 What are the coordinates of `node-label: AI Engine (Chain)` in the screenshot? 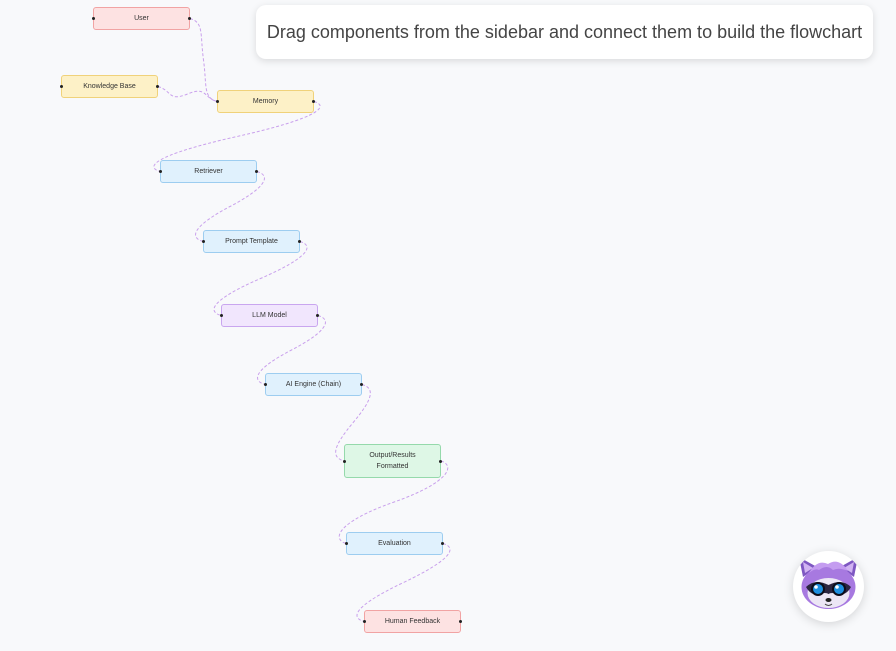 It's located at (313, 384).